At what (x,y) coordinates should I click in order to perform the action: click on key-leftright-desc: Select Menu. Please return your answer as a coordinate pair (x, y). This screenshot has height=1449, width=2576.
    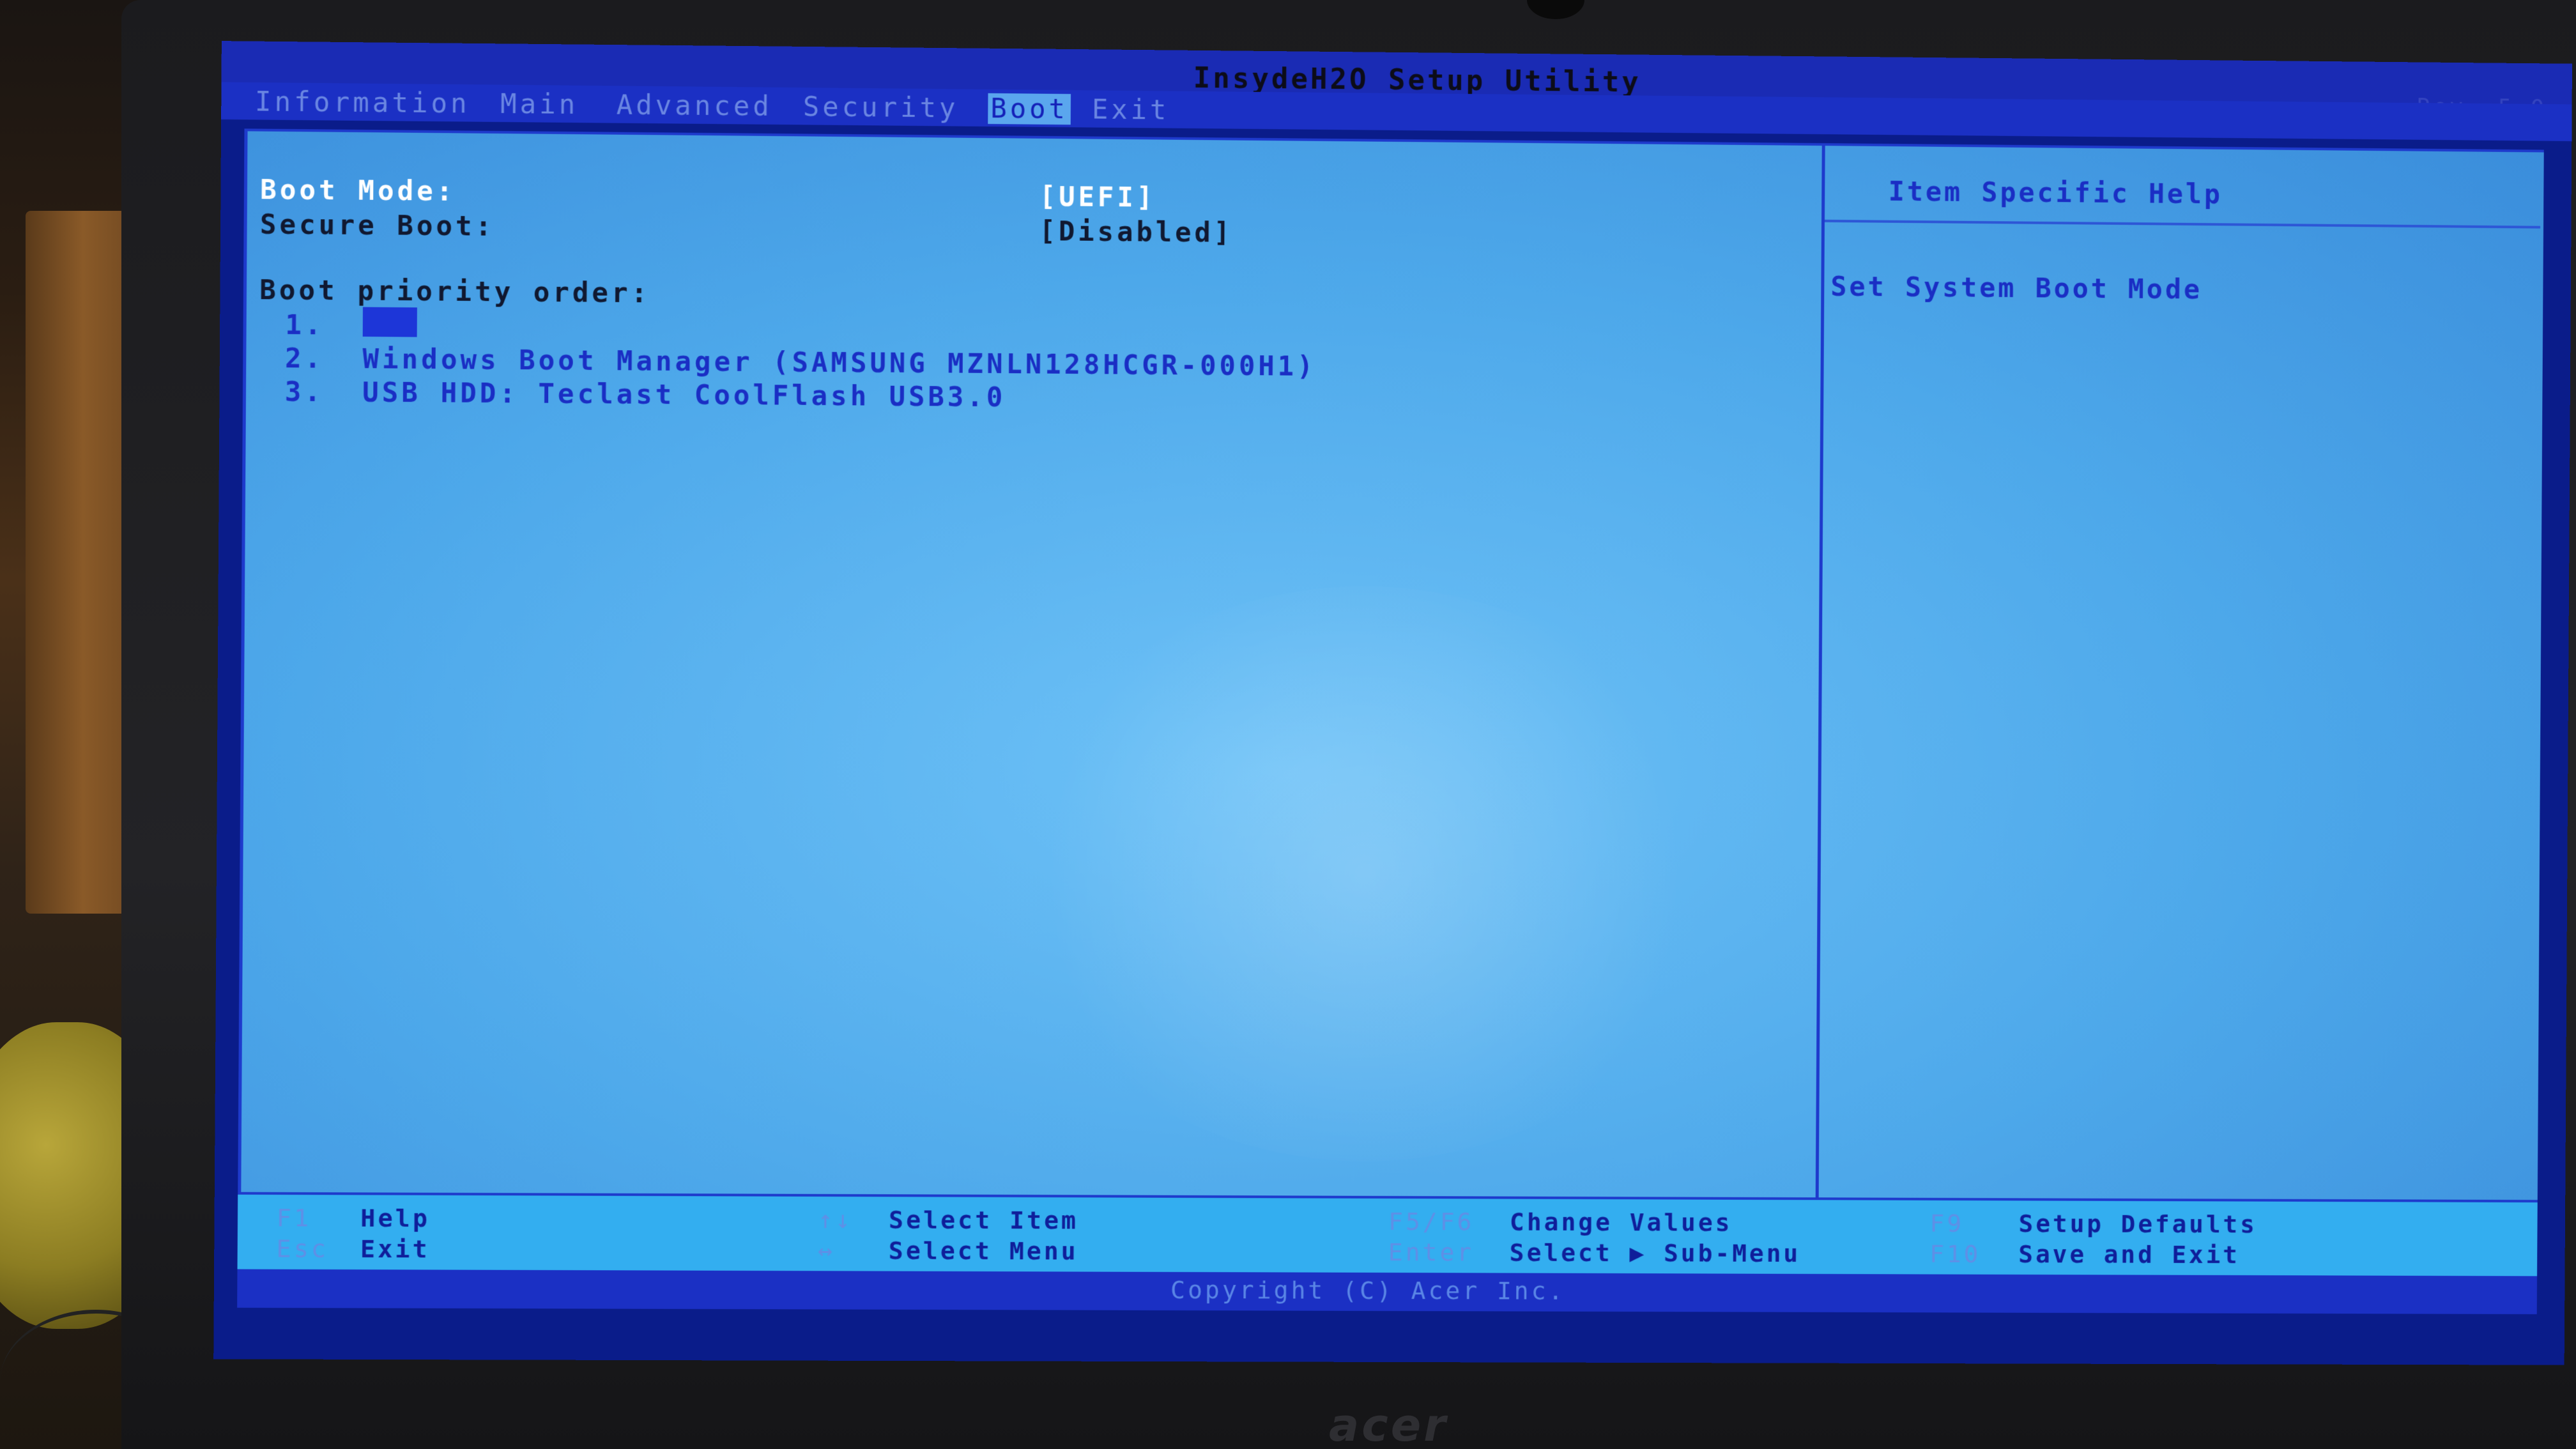
    Looking at the image, I should click on (983, 1251).